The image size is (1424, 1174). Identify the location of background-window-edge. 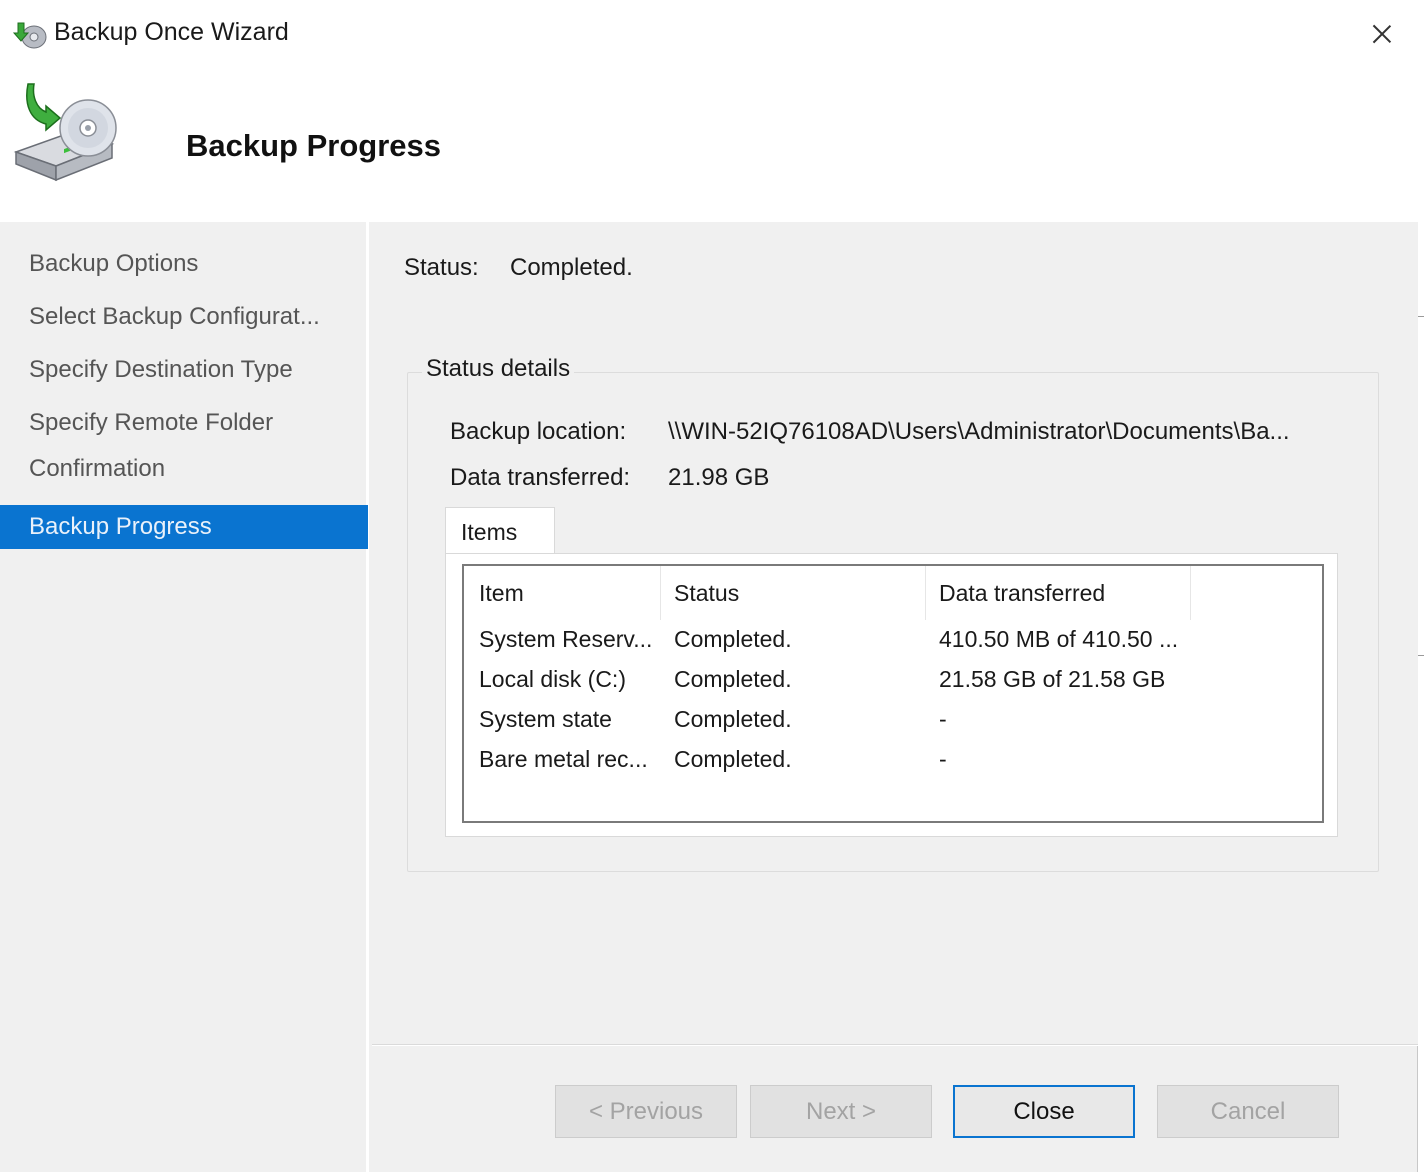
(1421, 587).